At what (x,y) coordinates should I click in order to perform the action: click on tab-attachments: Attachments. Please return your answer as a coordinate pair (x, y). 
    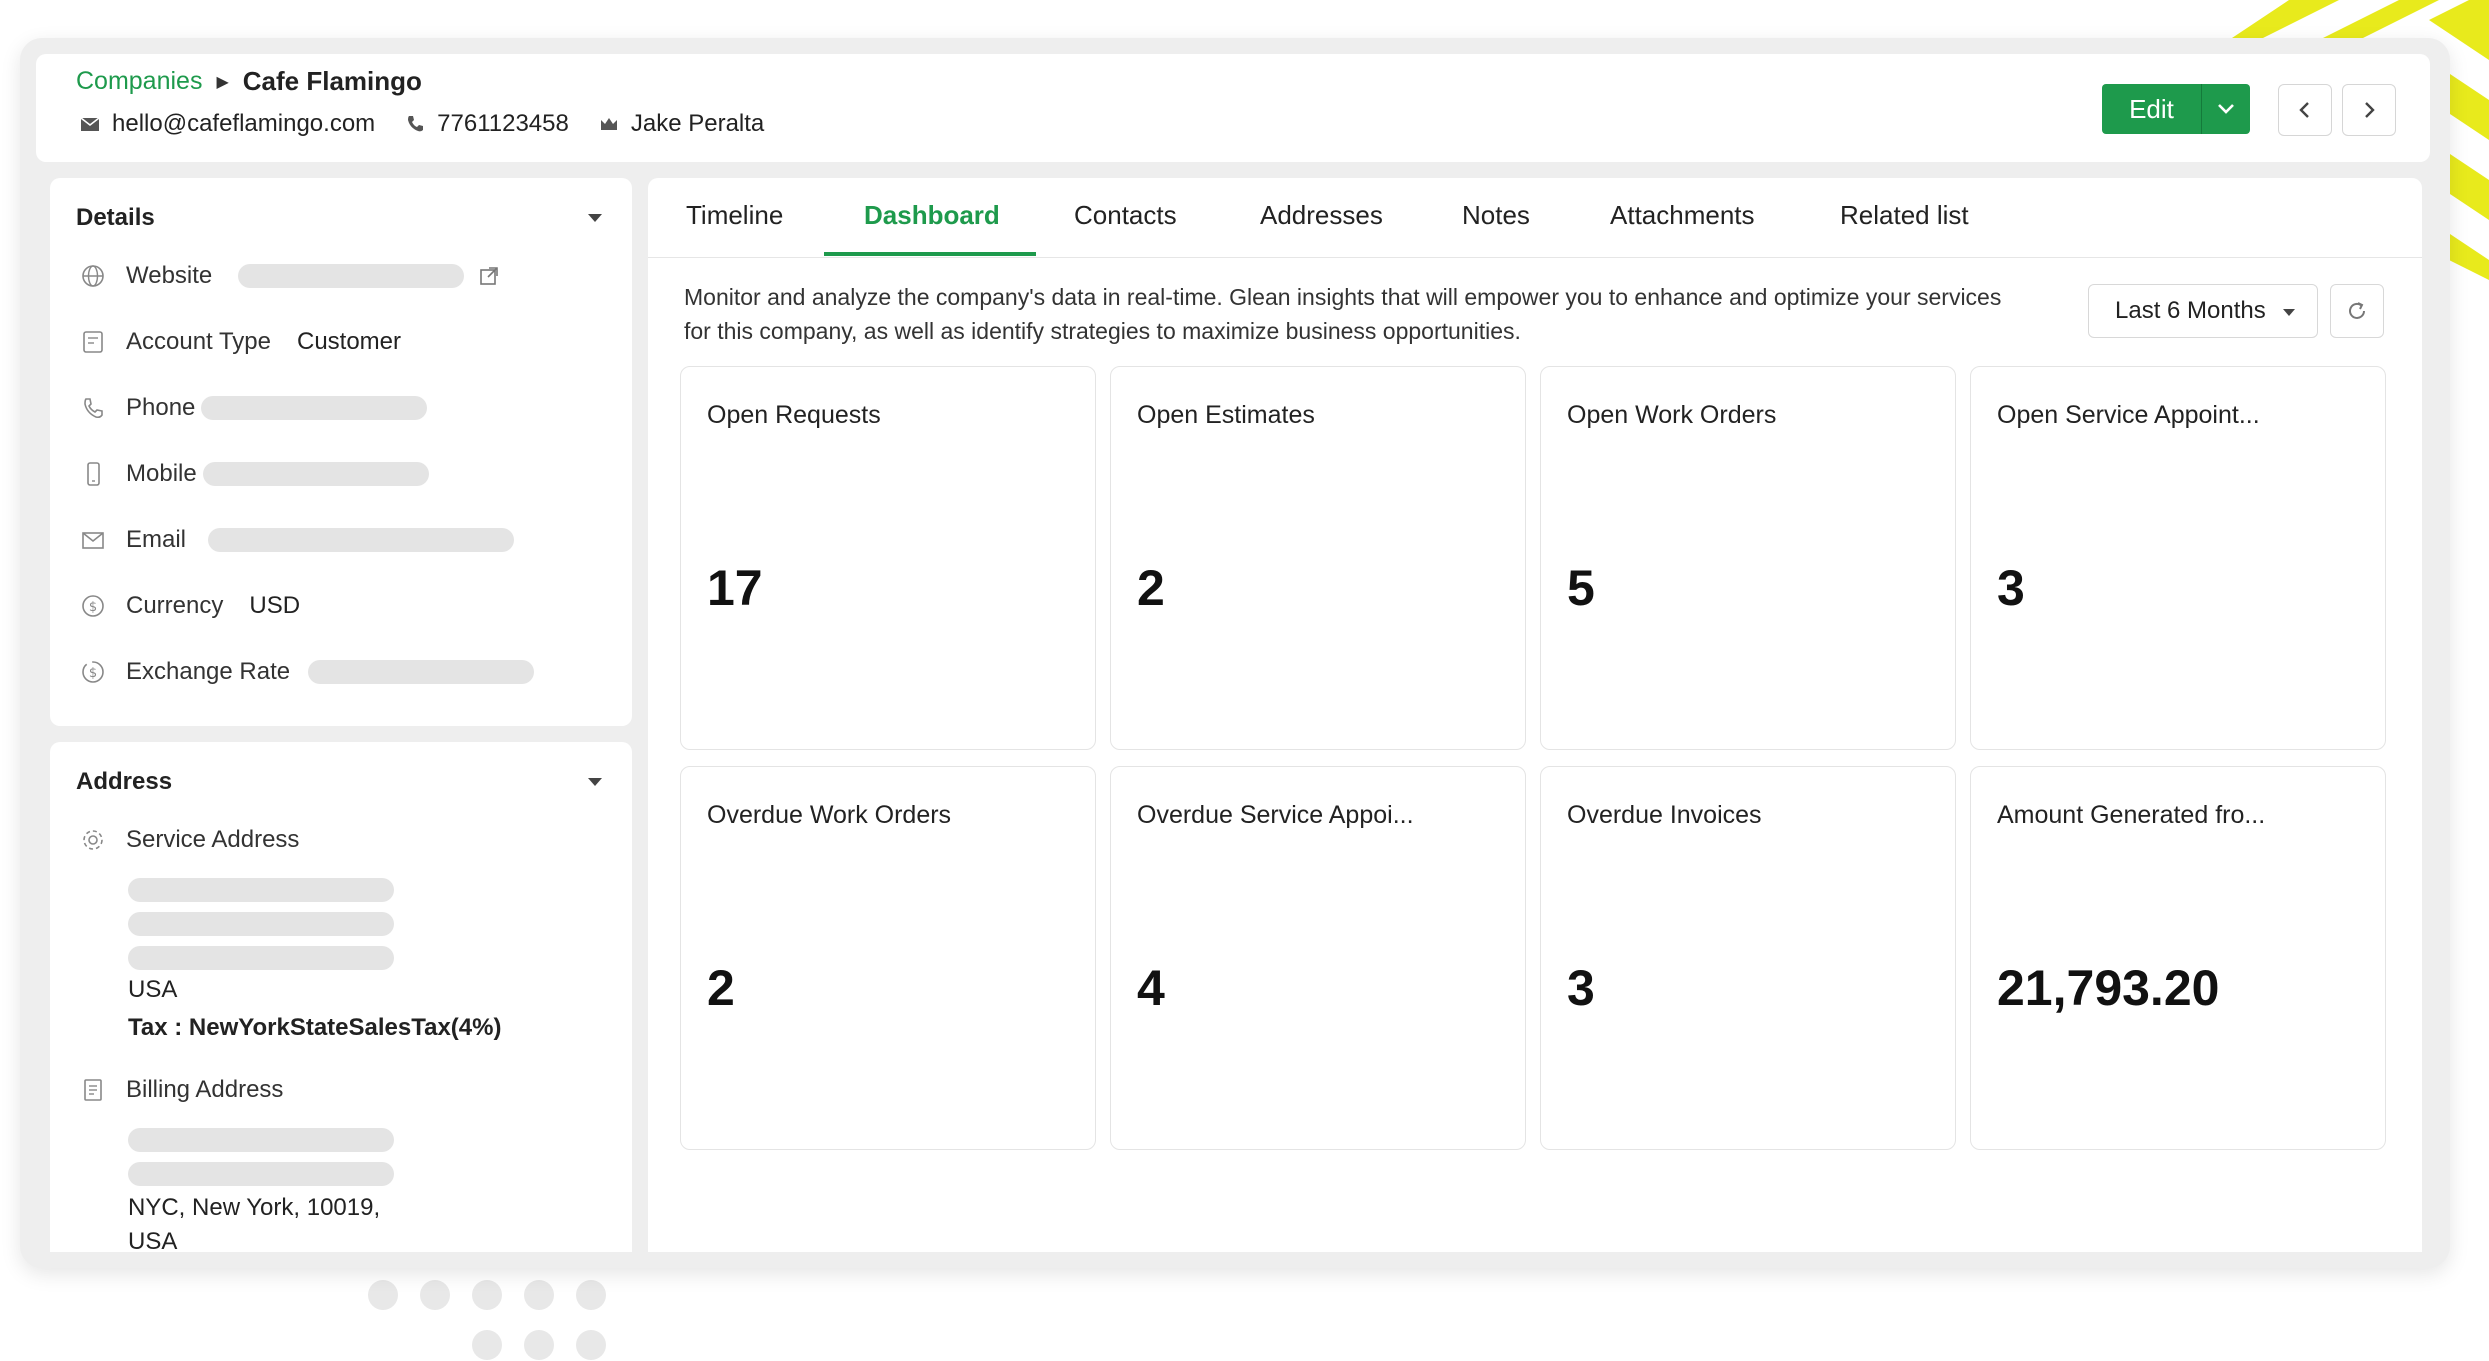
    Looking at the image, I should click on (1682, 215).